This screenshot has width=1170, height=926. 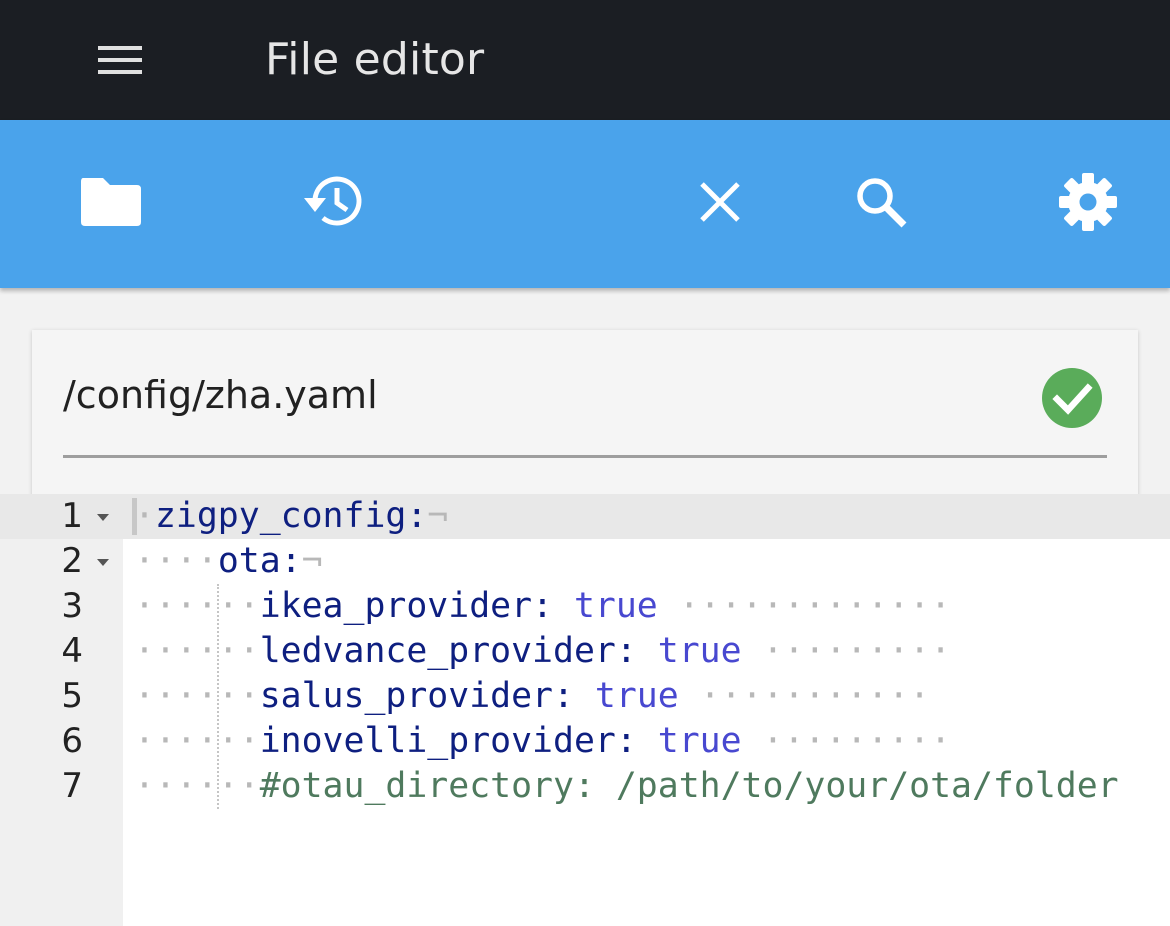 I want to click on file-path-underline, so click(x=585, y=456).